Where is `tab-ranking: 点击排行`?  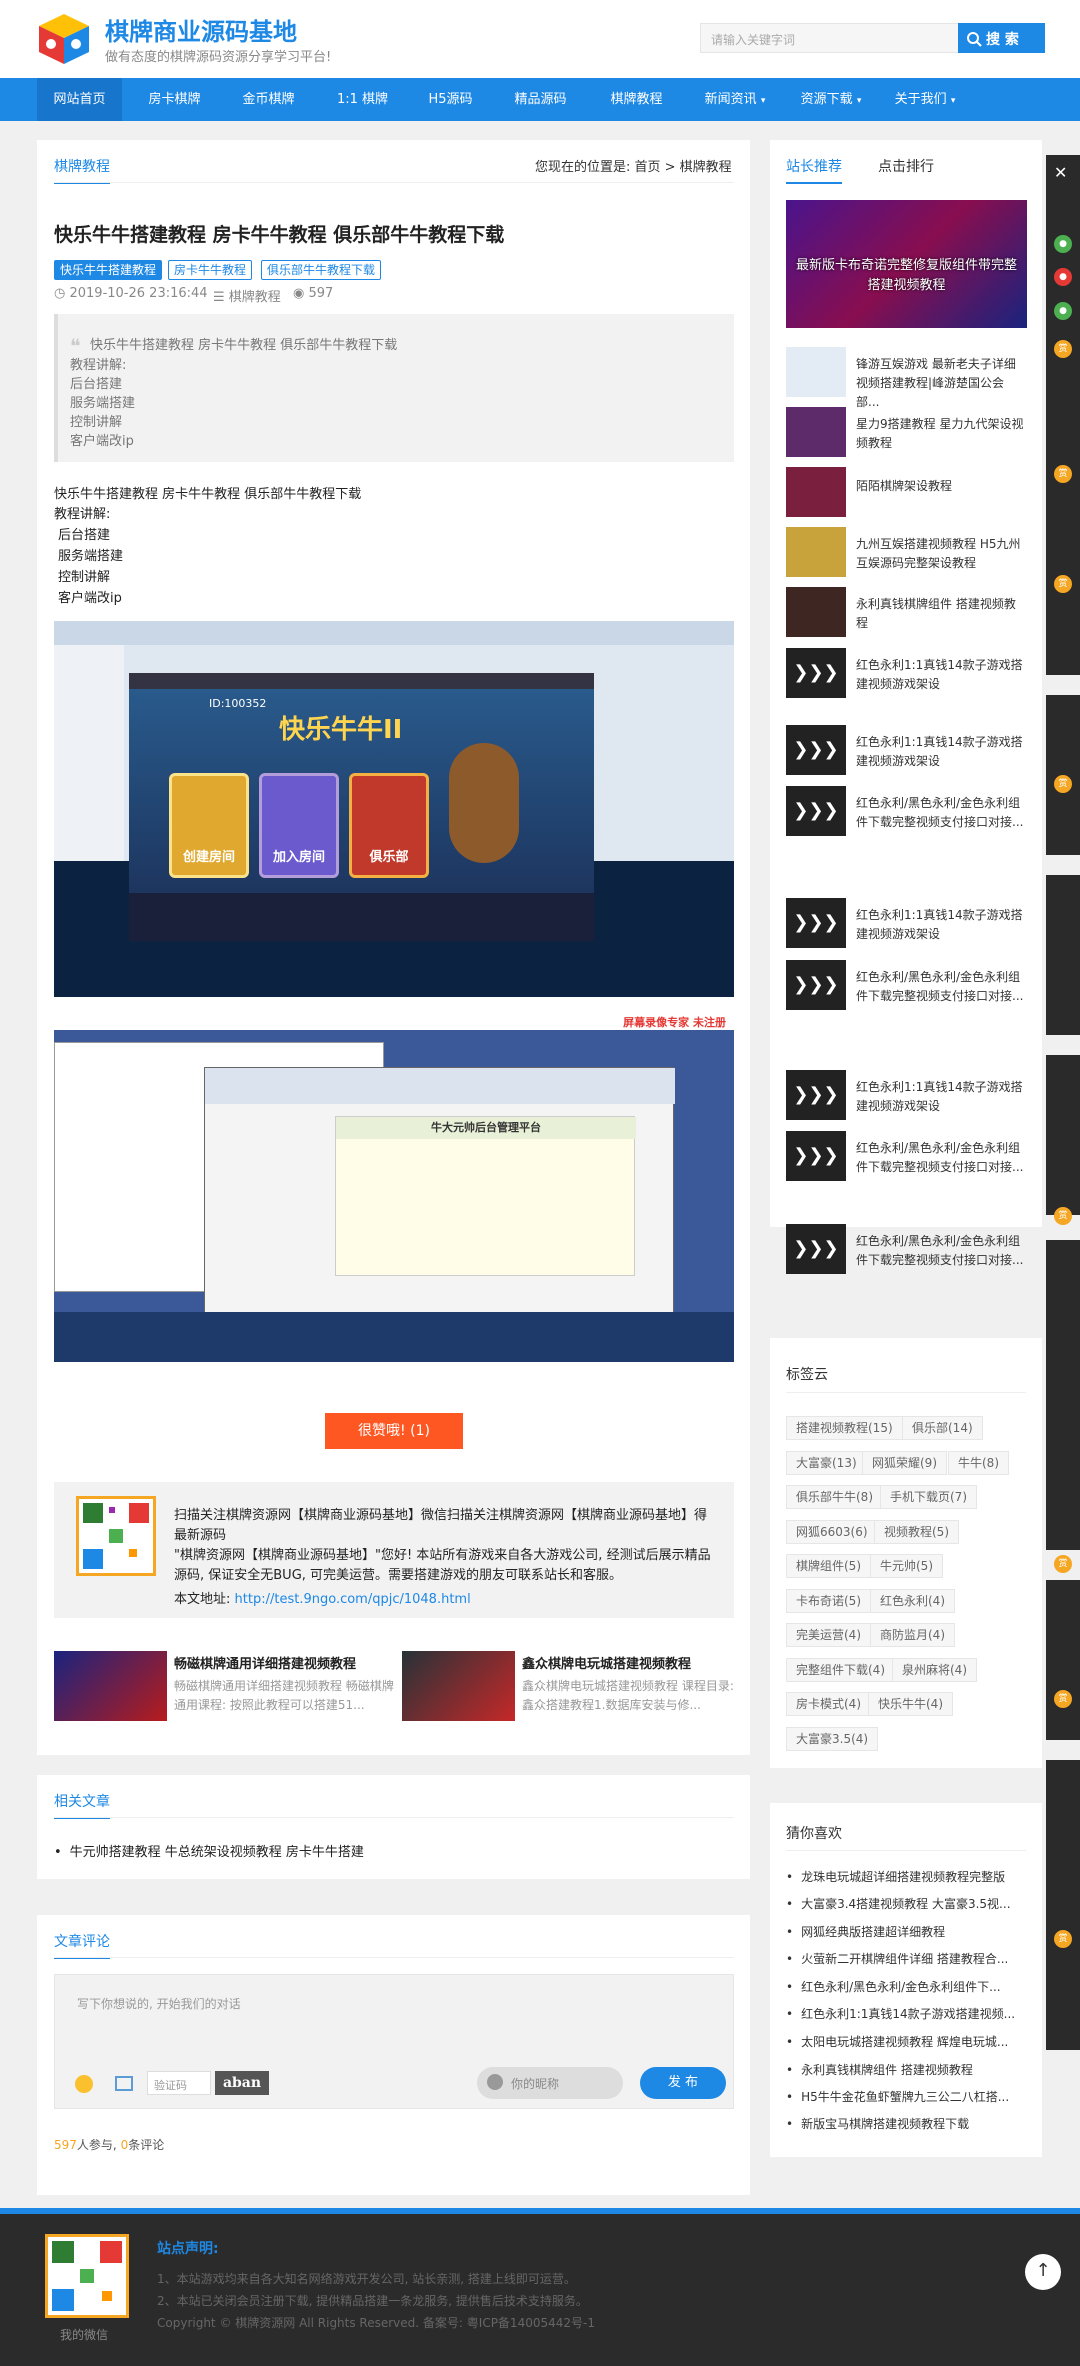 tab-ranking: 点击排行 is located at coordinates (906, 166).